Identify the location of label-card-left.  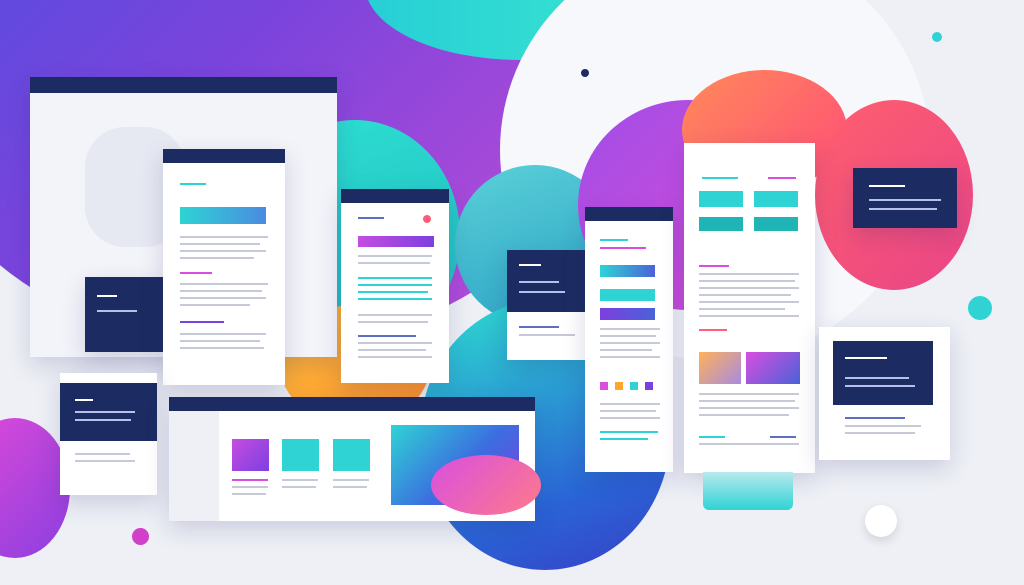
(125, 314).